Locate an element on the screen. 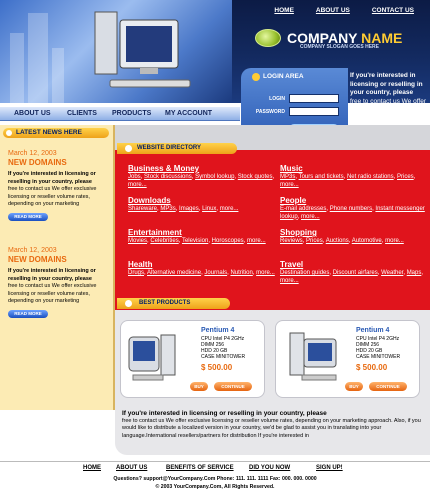 Image resolution: width=430 pixels, height=495 pixels. news-date: March 12, 2003 is located at coordinates (32, 250).